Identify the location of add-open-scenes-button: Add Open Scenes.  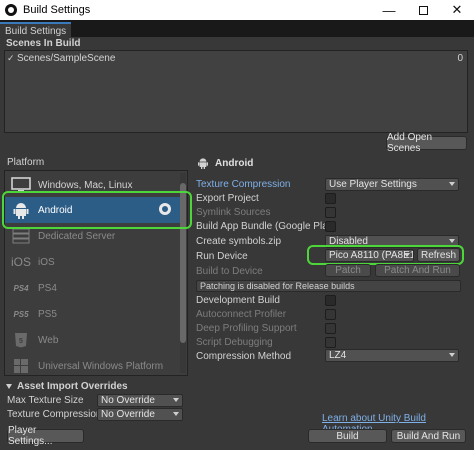
(426, 143).